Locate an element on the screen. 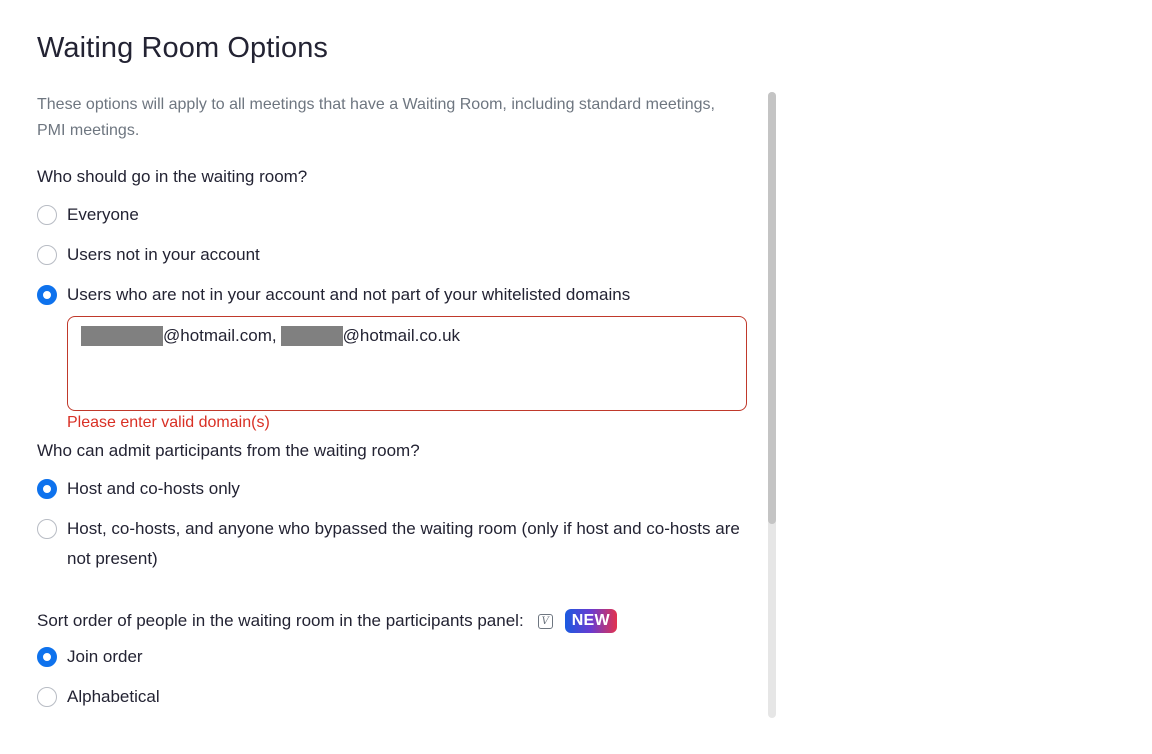 Image resolution: width=1152 pixels, height=754 pixels. new-badge: NEW is located at coordinates (590, 621).